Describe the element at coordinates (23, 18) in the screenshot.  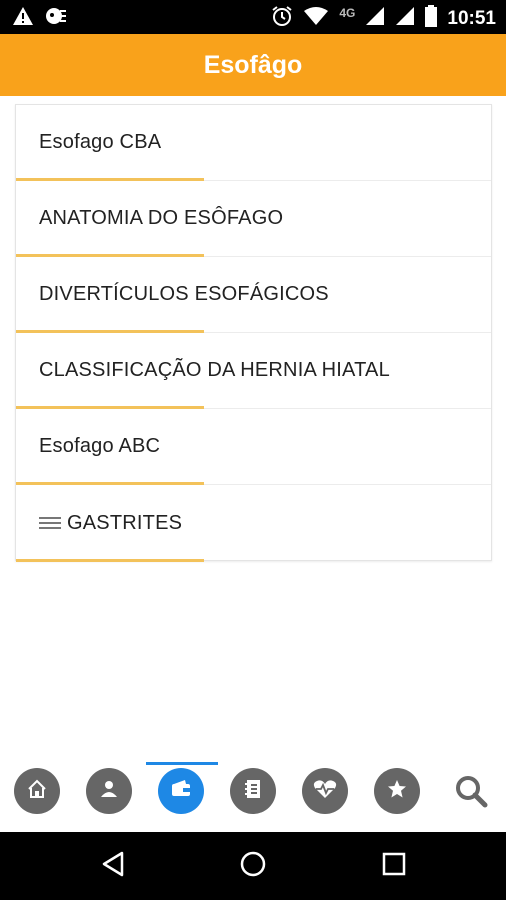
I see `warning-icon` at that location.